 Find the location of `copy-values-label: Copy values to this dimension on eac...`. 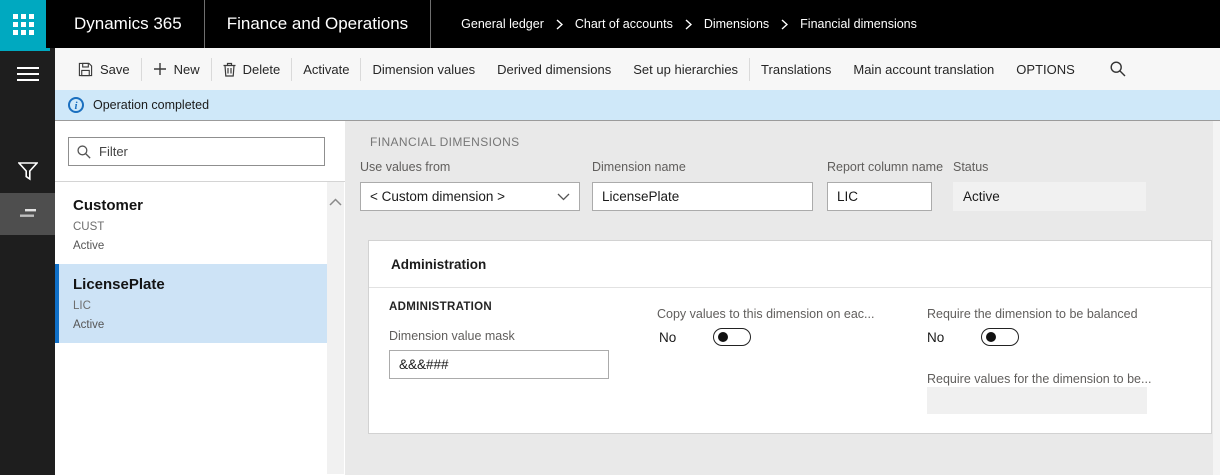

copy-values-label: Copy values to this dimension on eac... is located at coordinates (766, 314).